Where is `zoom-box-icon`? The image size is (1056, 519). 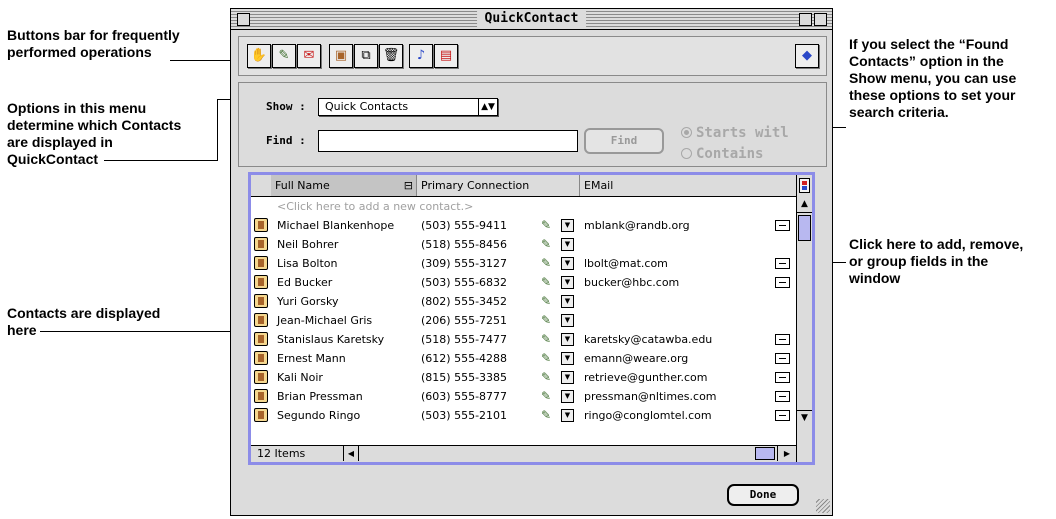 zoom-box-icon is located at coordinates (805, 19).